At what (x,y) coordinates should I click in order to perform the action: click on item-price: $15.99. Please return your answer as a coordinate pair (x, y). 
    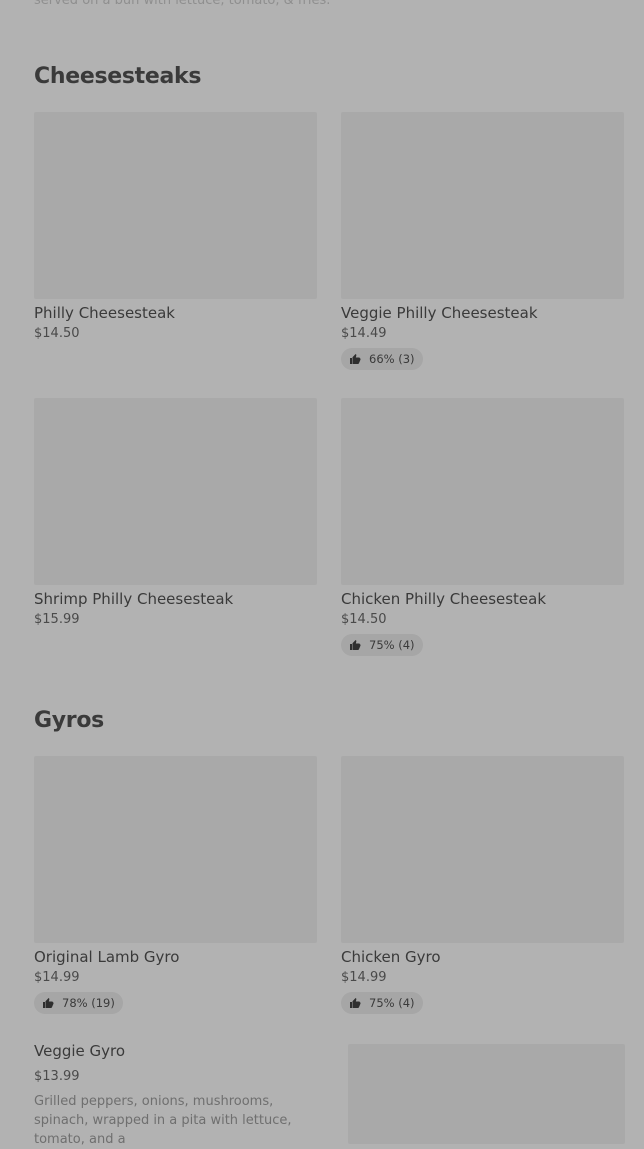
    Looking at the image, I should click on (57, 619).